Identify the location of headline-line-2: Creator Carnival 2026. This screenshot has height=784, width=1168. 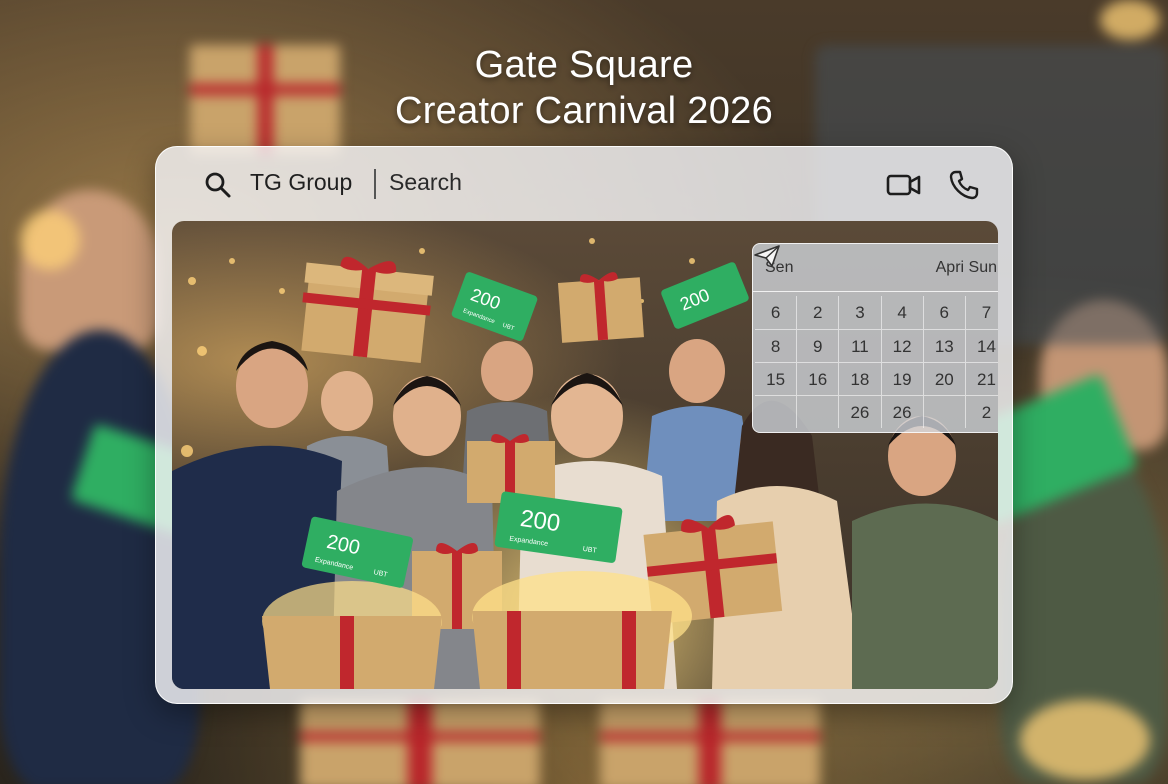
(584, 111).